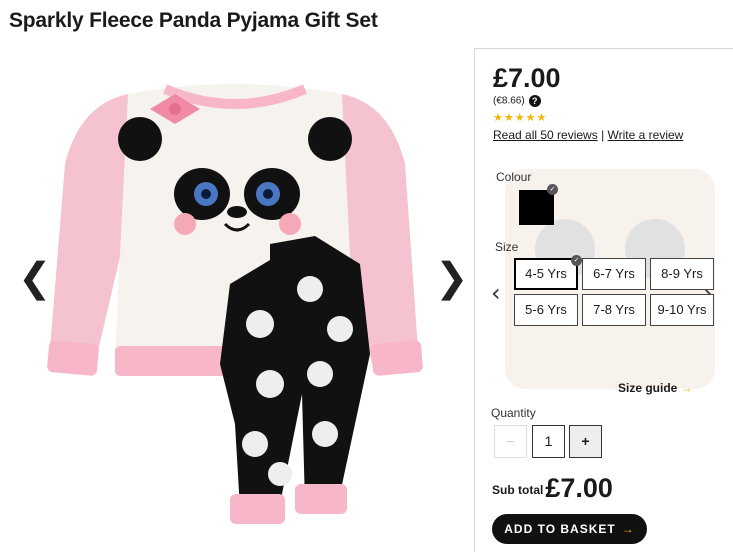 Image resolution: width=733 pixels, height=552 pixels. Describe the element at coordinates (614, 274) in the screenshot. I see `size-option-6-7: 6-7 Yrs` at that location.